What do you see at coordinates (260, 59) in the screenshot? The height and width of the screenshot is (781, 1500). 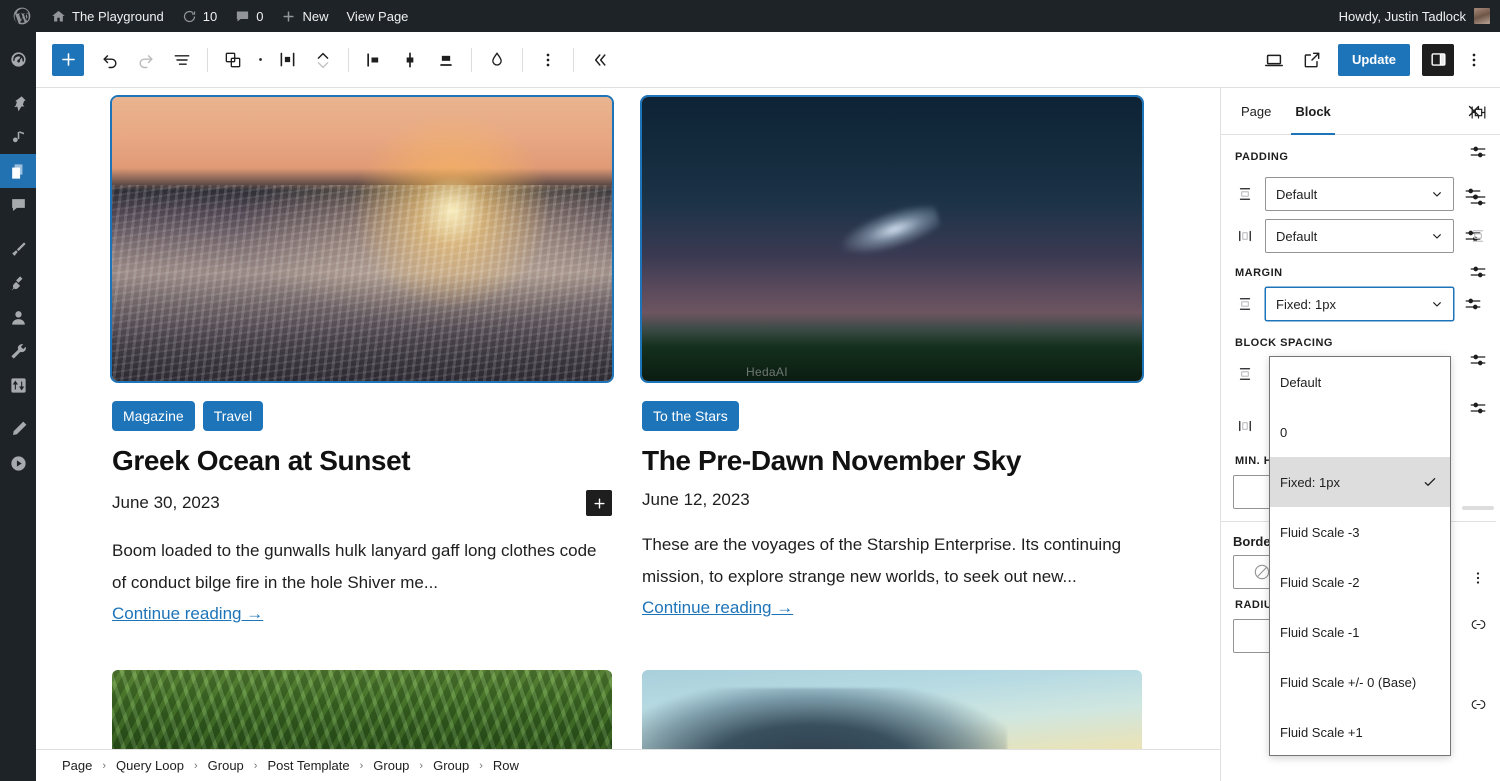 I see `toolbar-dot-separator` at bounding box center [260, 59].